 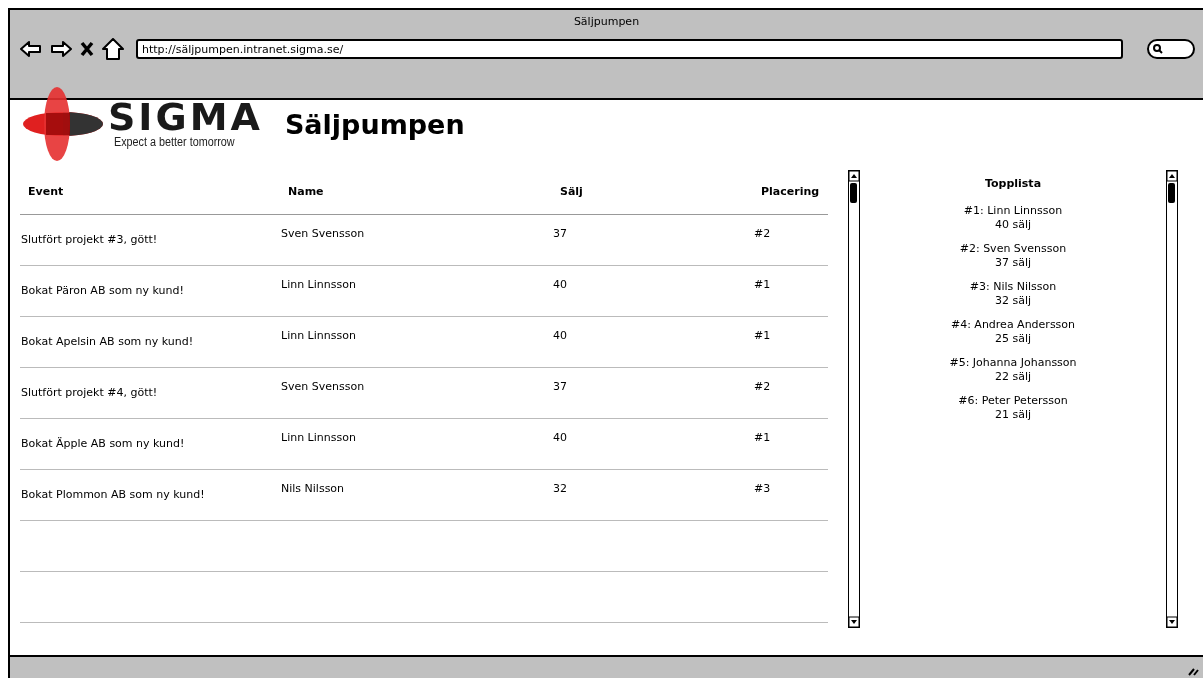 What do you see at coordinates (374, 124) in the screenshot?
I see `page-title: Säljpumpen` at bounding box center [374, 124].